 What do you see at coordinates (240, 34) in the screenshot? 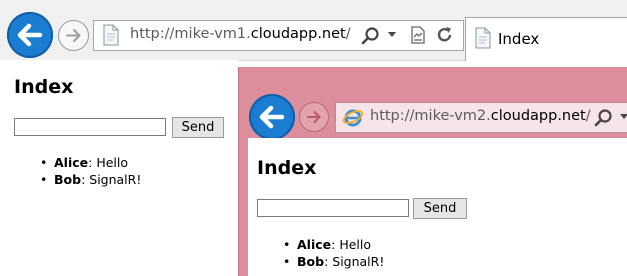
I see `url-text: http://mike-vm1.cloudapp.net/` at bounding box center [240, 34].